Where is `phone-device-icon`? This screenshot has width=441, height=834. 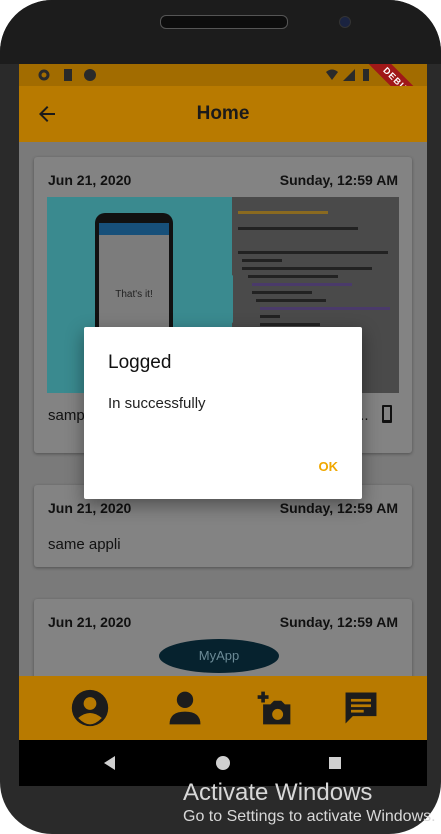 phone-device-icon is located at coordinates (387, 414).